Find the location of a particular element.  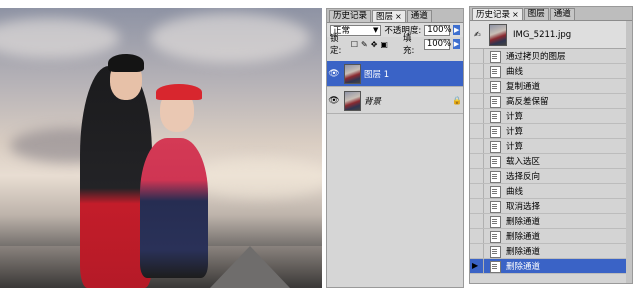

history-step-label: 选择反向 is located at coordinates (523, 177).